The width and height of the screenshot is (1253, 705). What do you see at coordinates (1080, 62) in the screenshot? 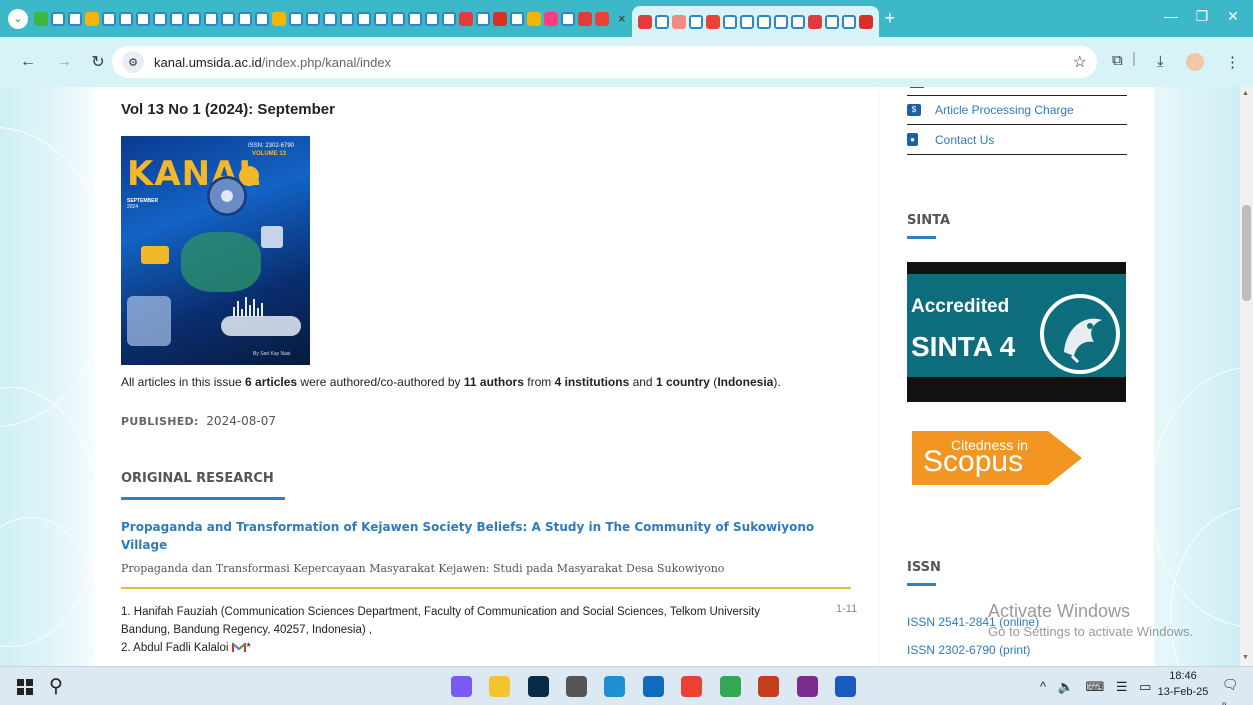
I see `bookmark-star-icon: ☆` at bounding box center [1080, 62].